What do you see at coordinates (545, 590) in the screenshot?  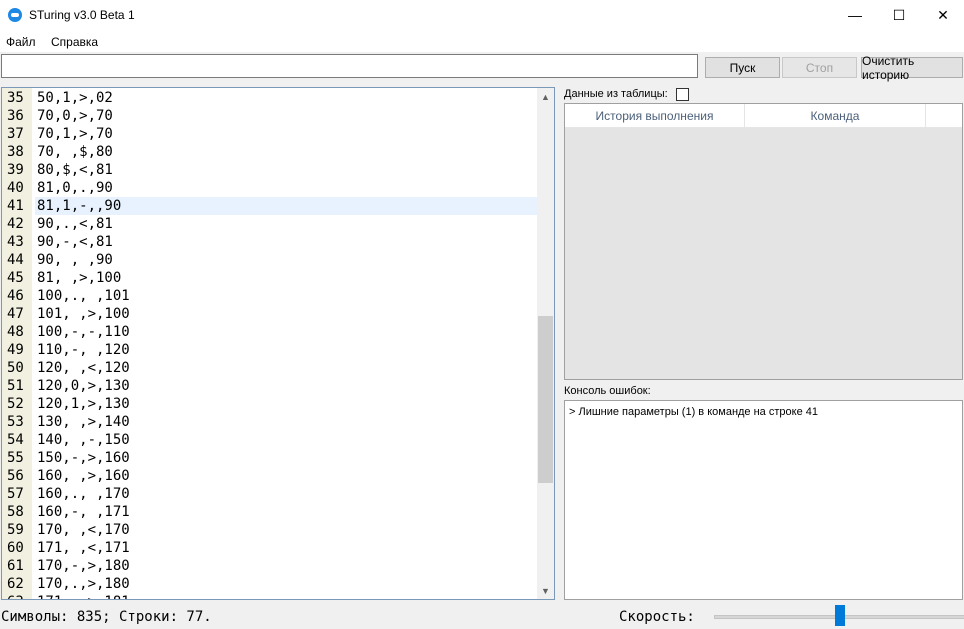 I see `scroll-down-icon: ▼` at bounding box center [545, 590].